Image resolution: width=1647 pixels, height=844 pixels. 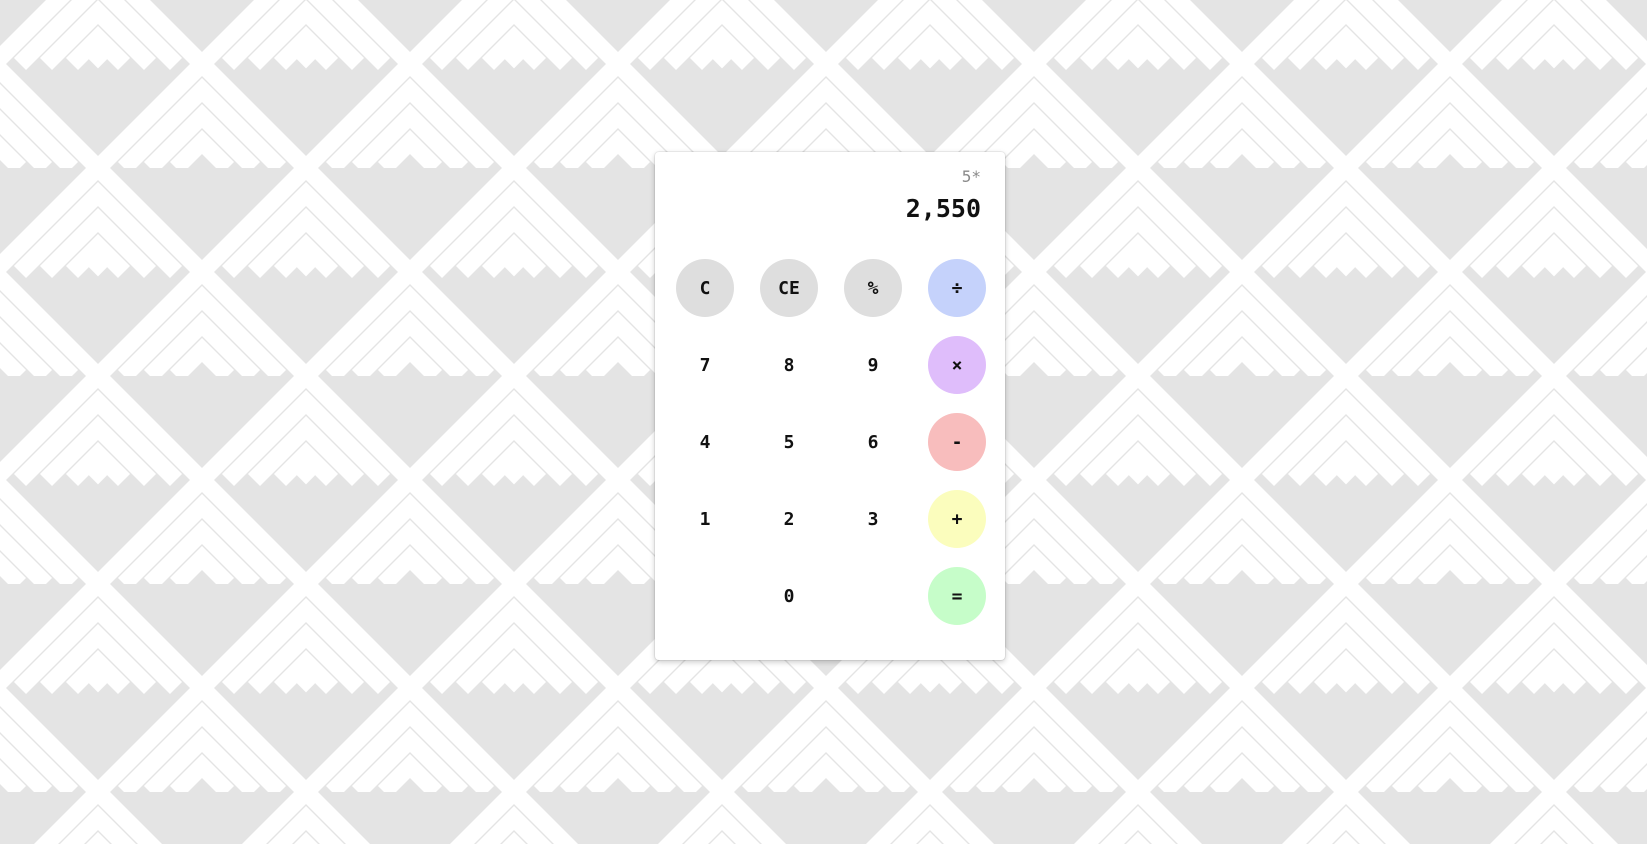 What do you see at coordinates (957, 288) in the screenshot?
I see `divide-button: ÷` at bounding box center [957, 288].